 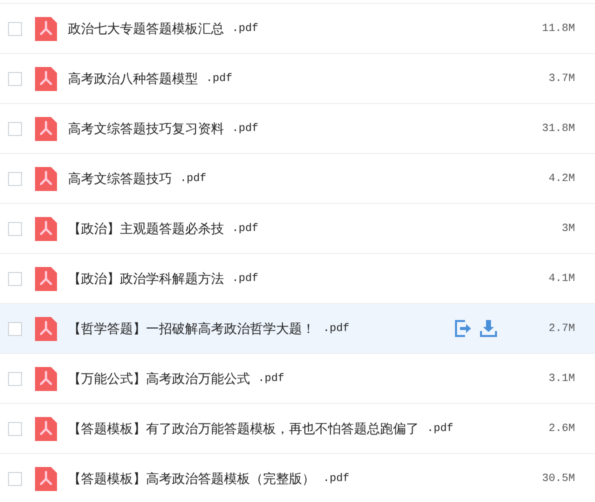 I want to click on file-name: 政治七大专题答题模板汇总, so click(x=146, y=29).